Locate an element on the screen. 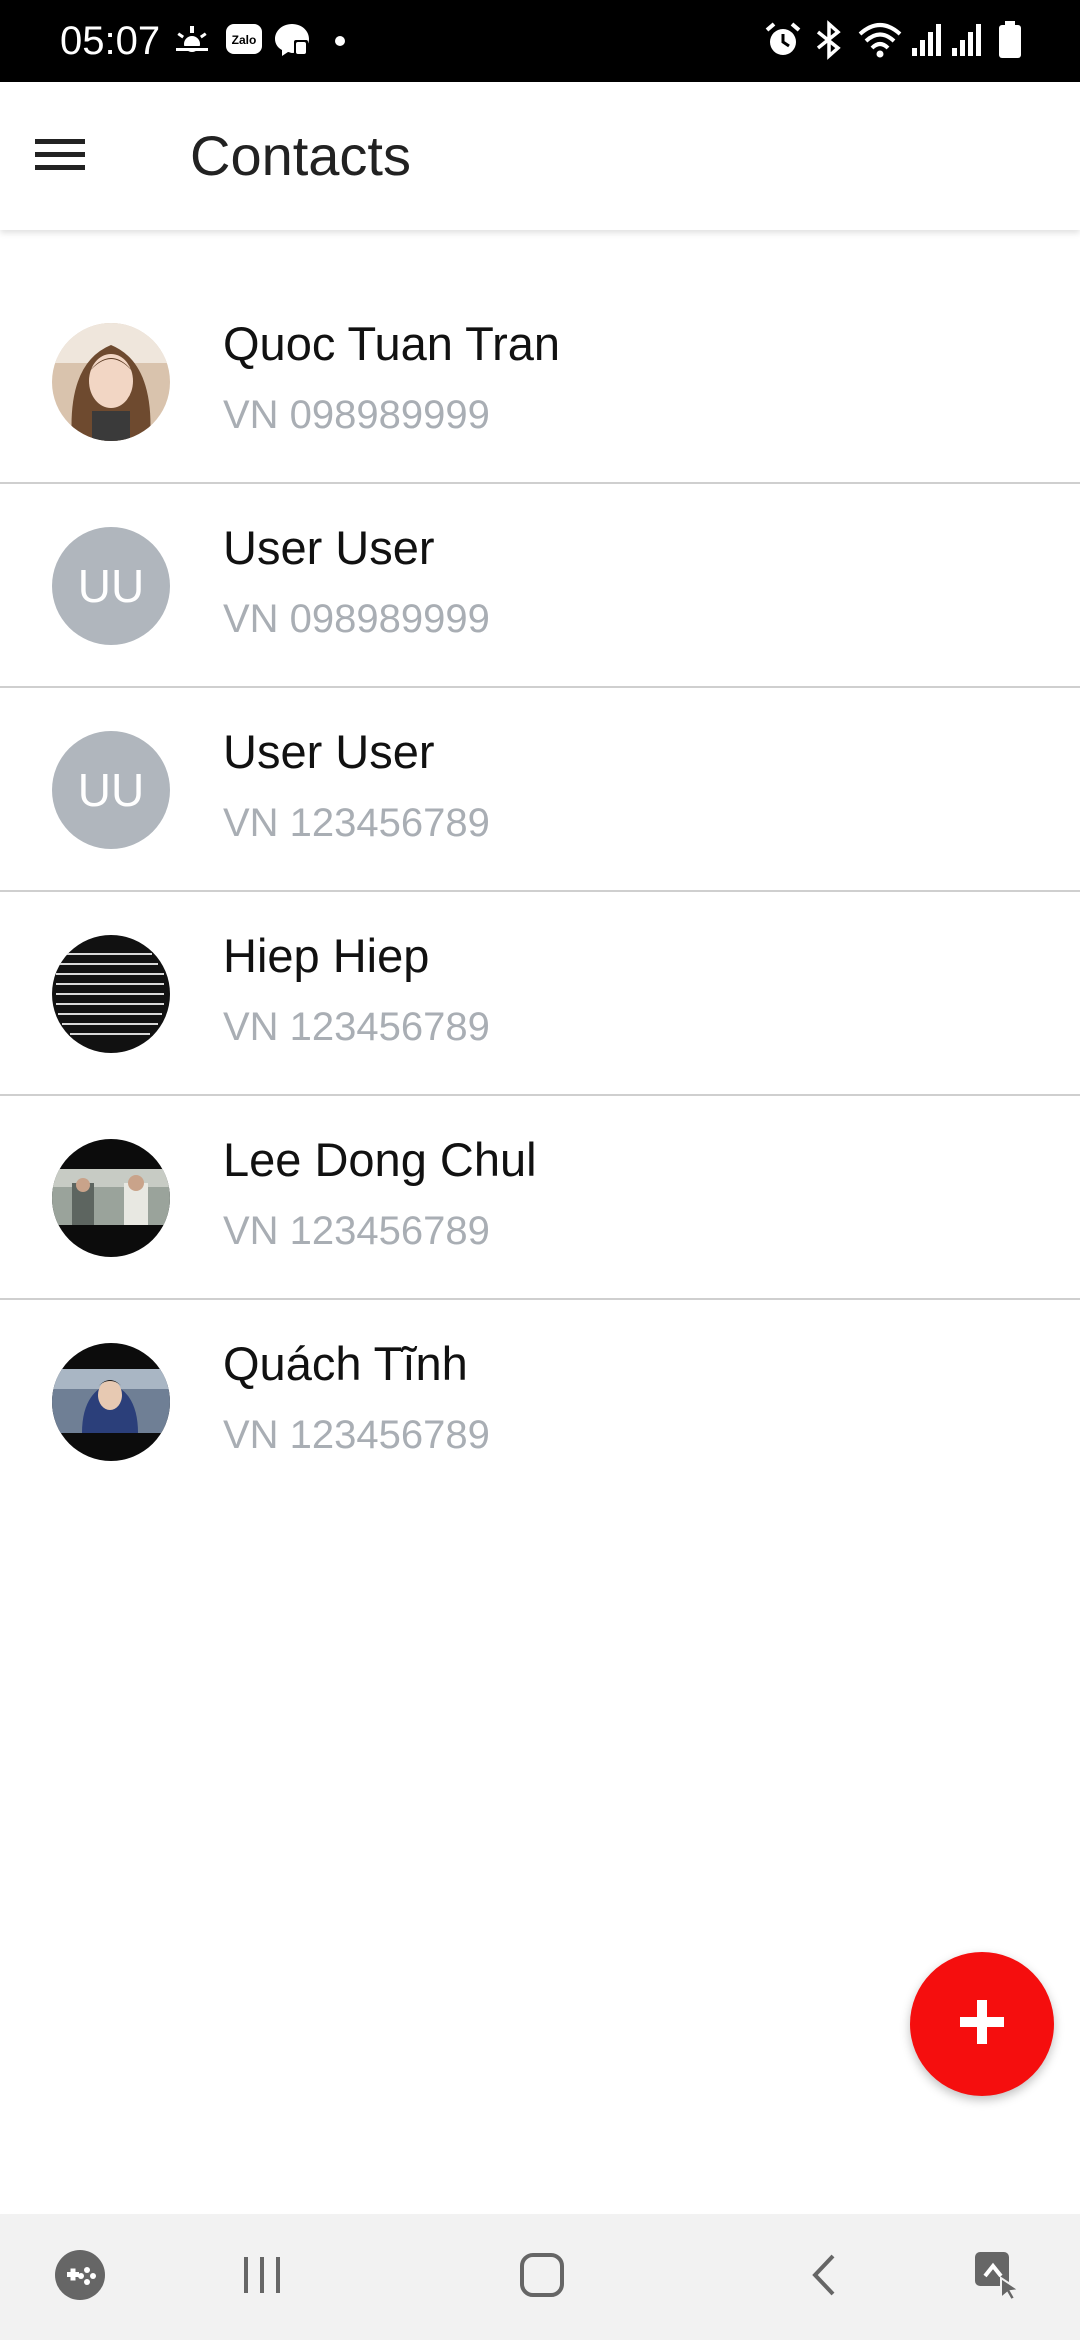 Image resolution: width=1080 pixels, height=2340 pixels. contact-row: Hiep Hiep VN 123456789 is located at coordinates (540, 994).